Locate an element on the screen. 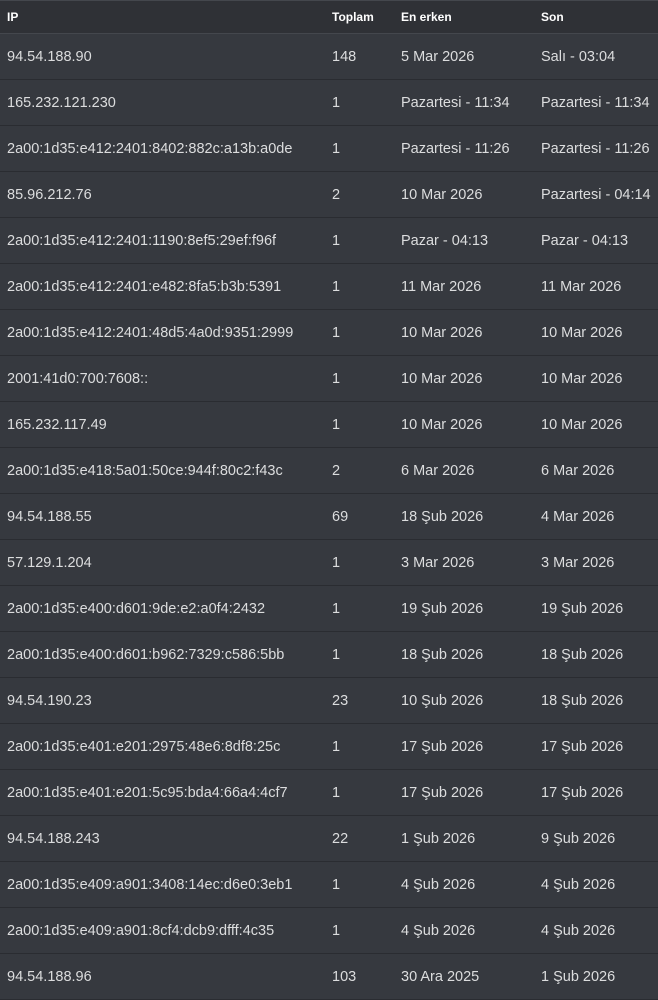 The height and width of the screenshot is (1000, 658). cell-ip: 2a00:1d35:e412:2401:48d5:4a0d:9351:2999 is located at coordinates (162, 332).